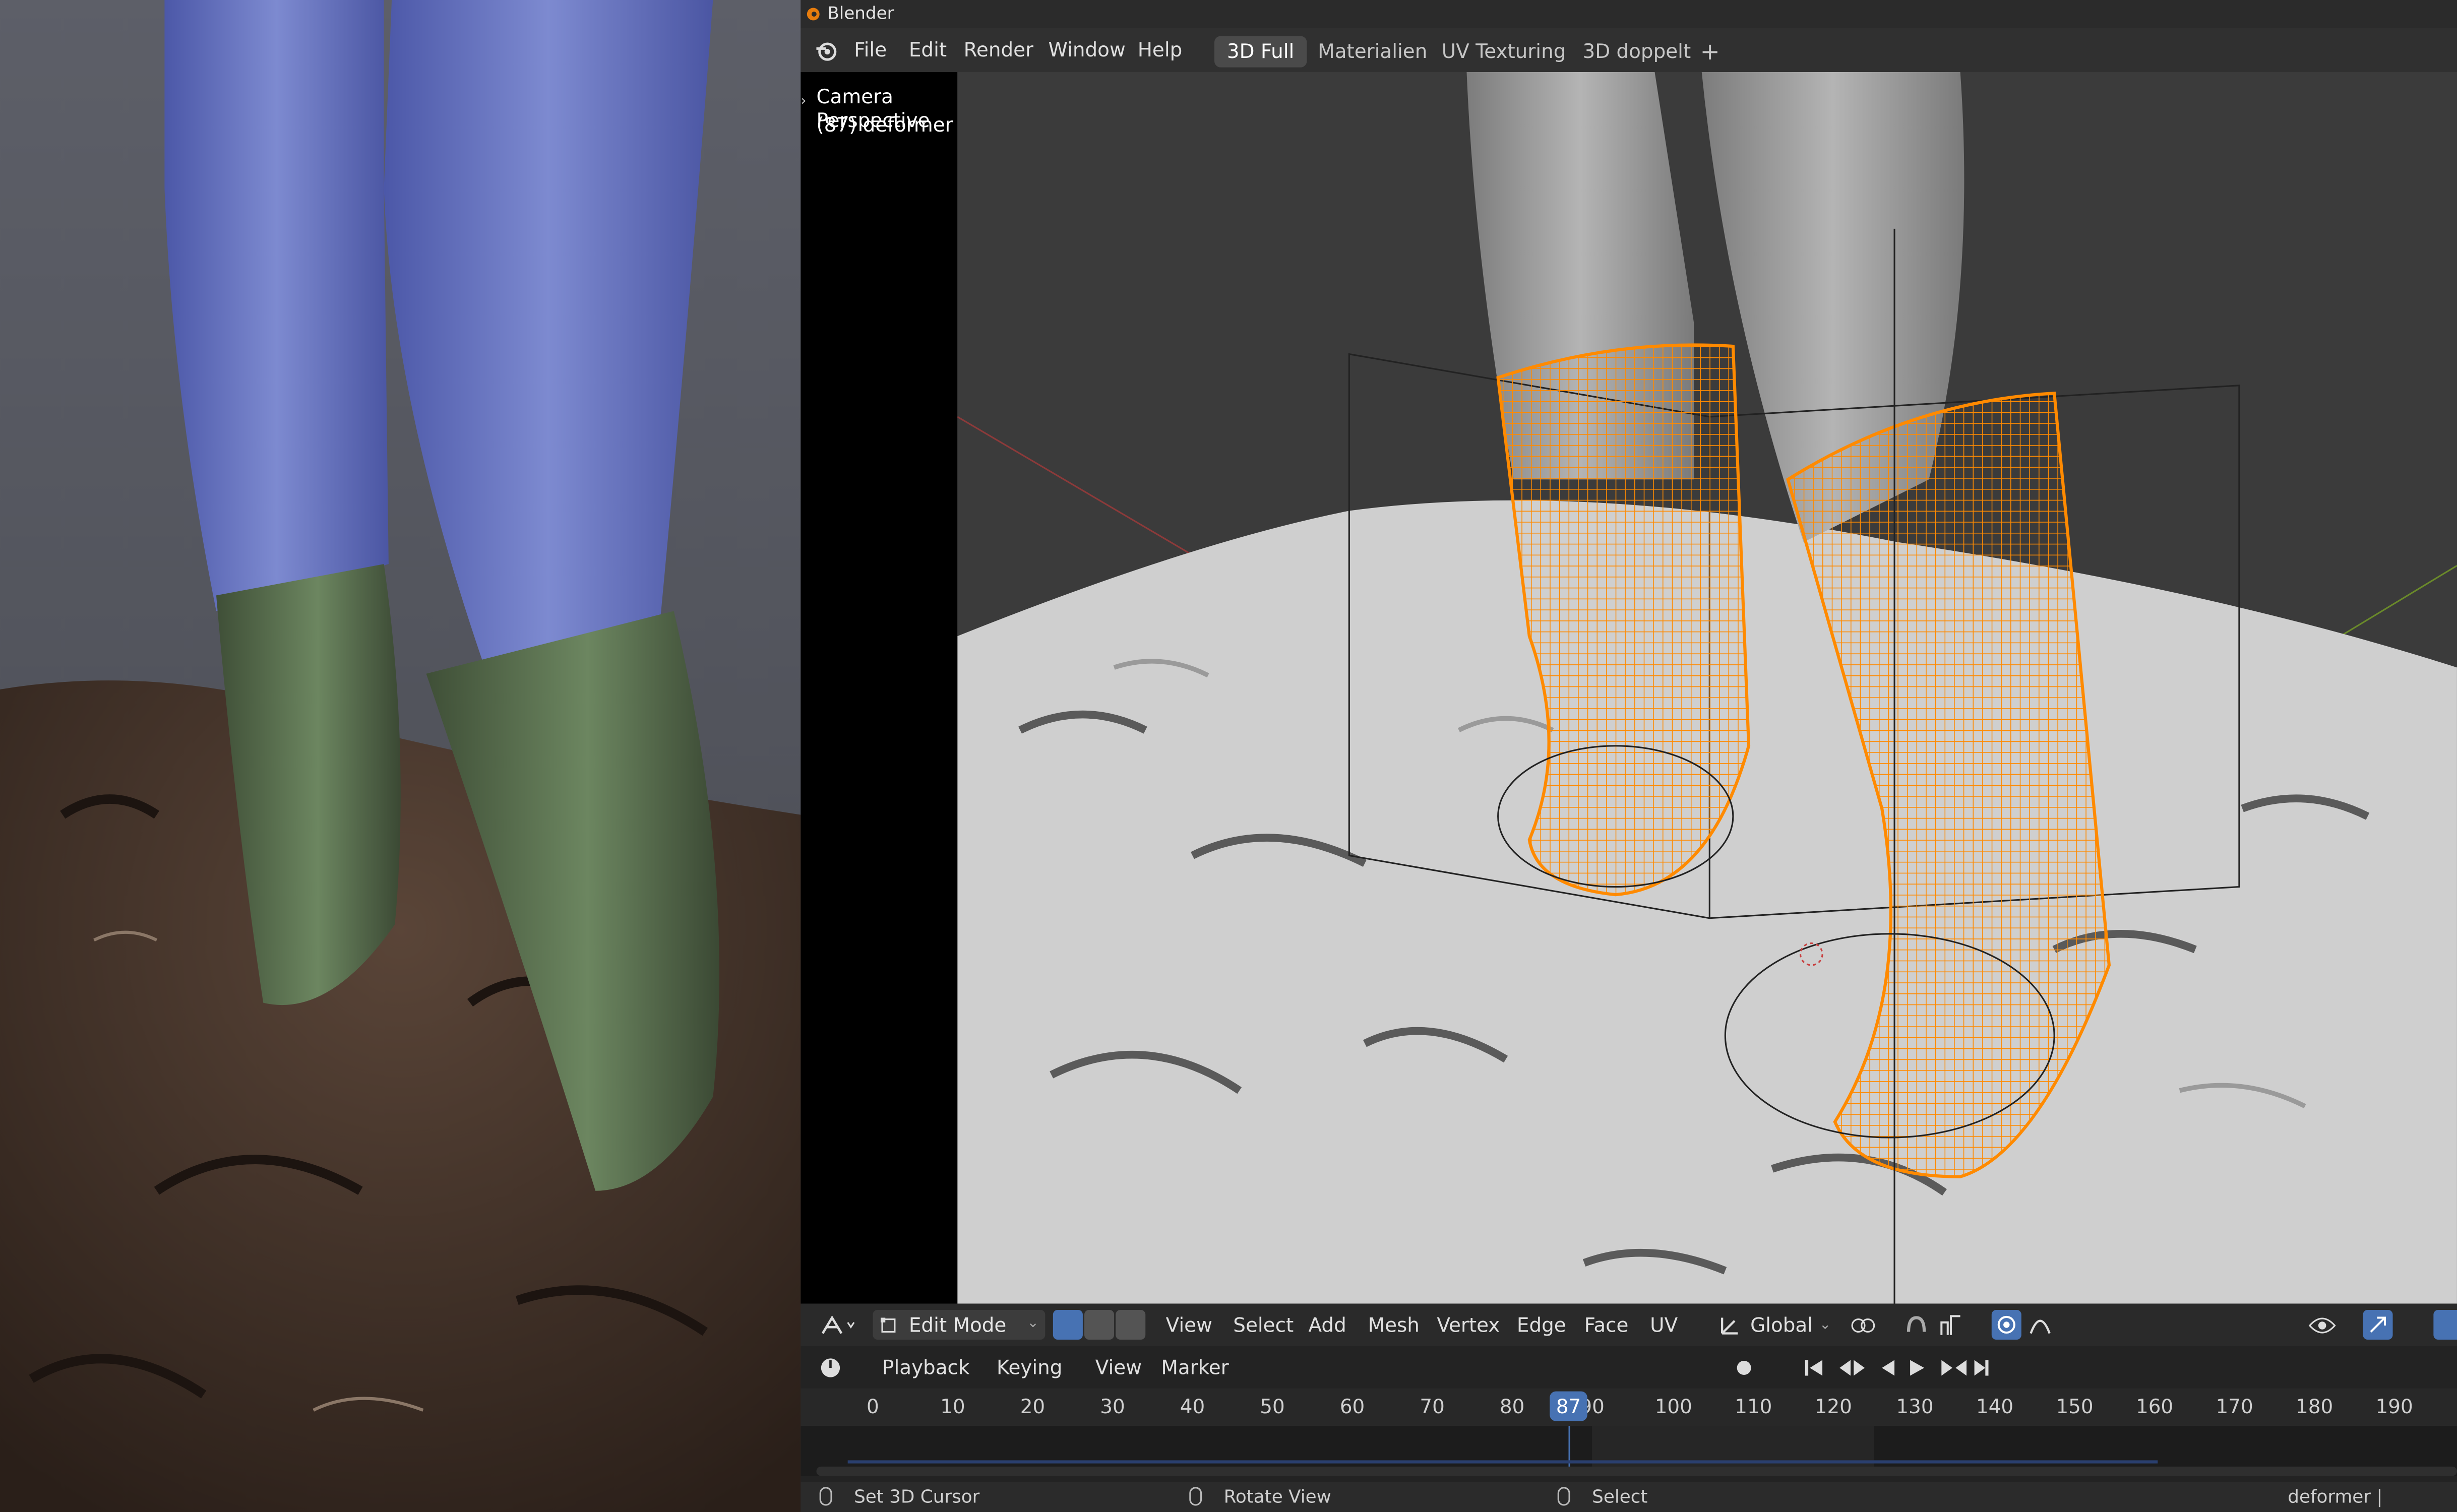  What do you see at coordinates (1730, 1326) in the screenshot?
I see `orientation-icon` at bounding box center [1730, 1326].